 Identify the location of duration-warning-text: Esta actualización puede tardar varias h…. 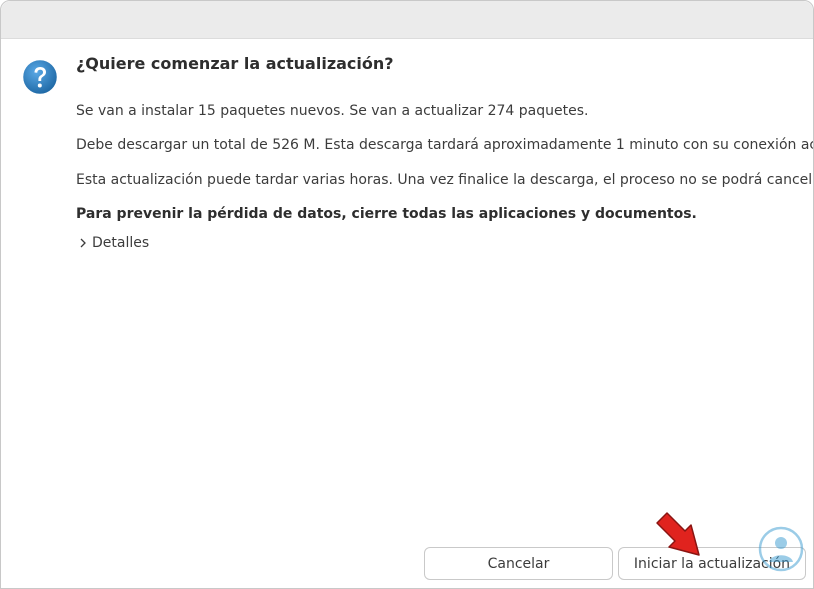
(445, 180).